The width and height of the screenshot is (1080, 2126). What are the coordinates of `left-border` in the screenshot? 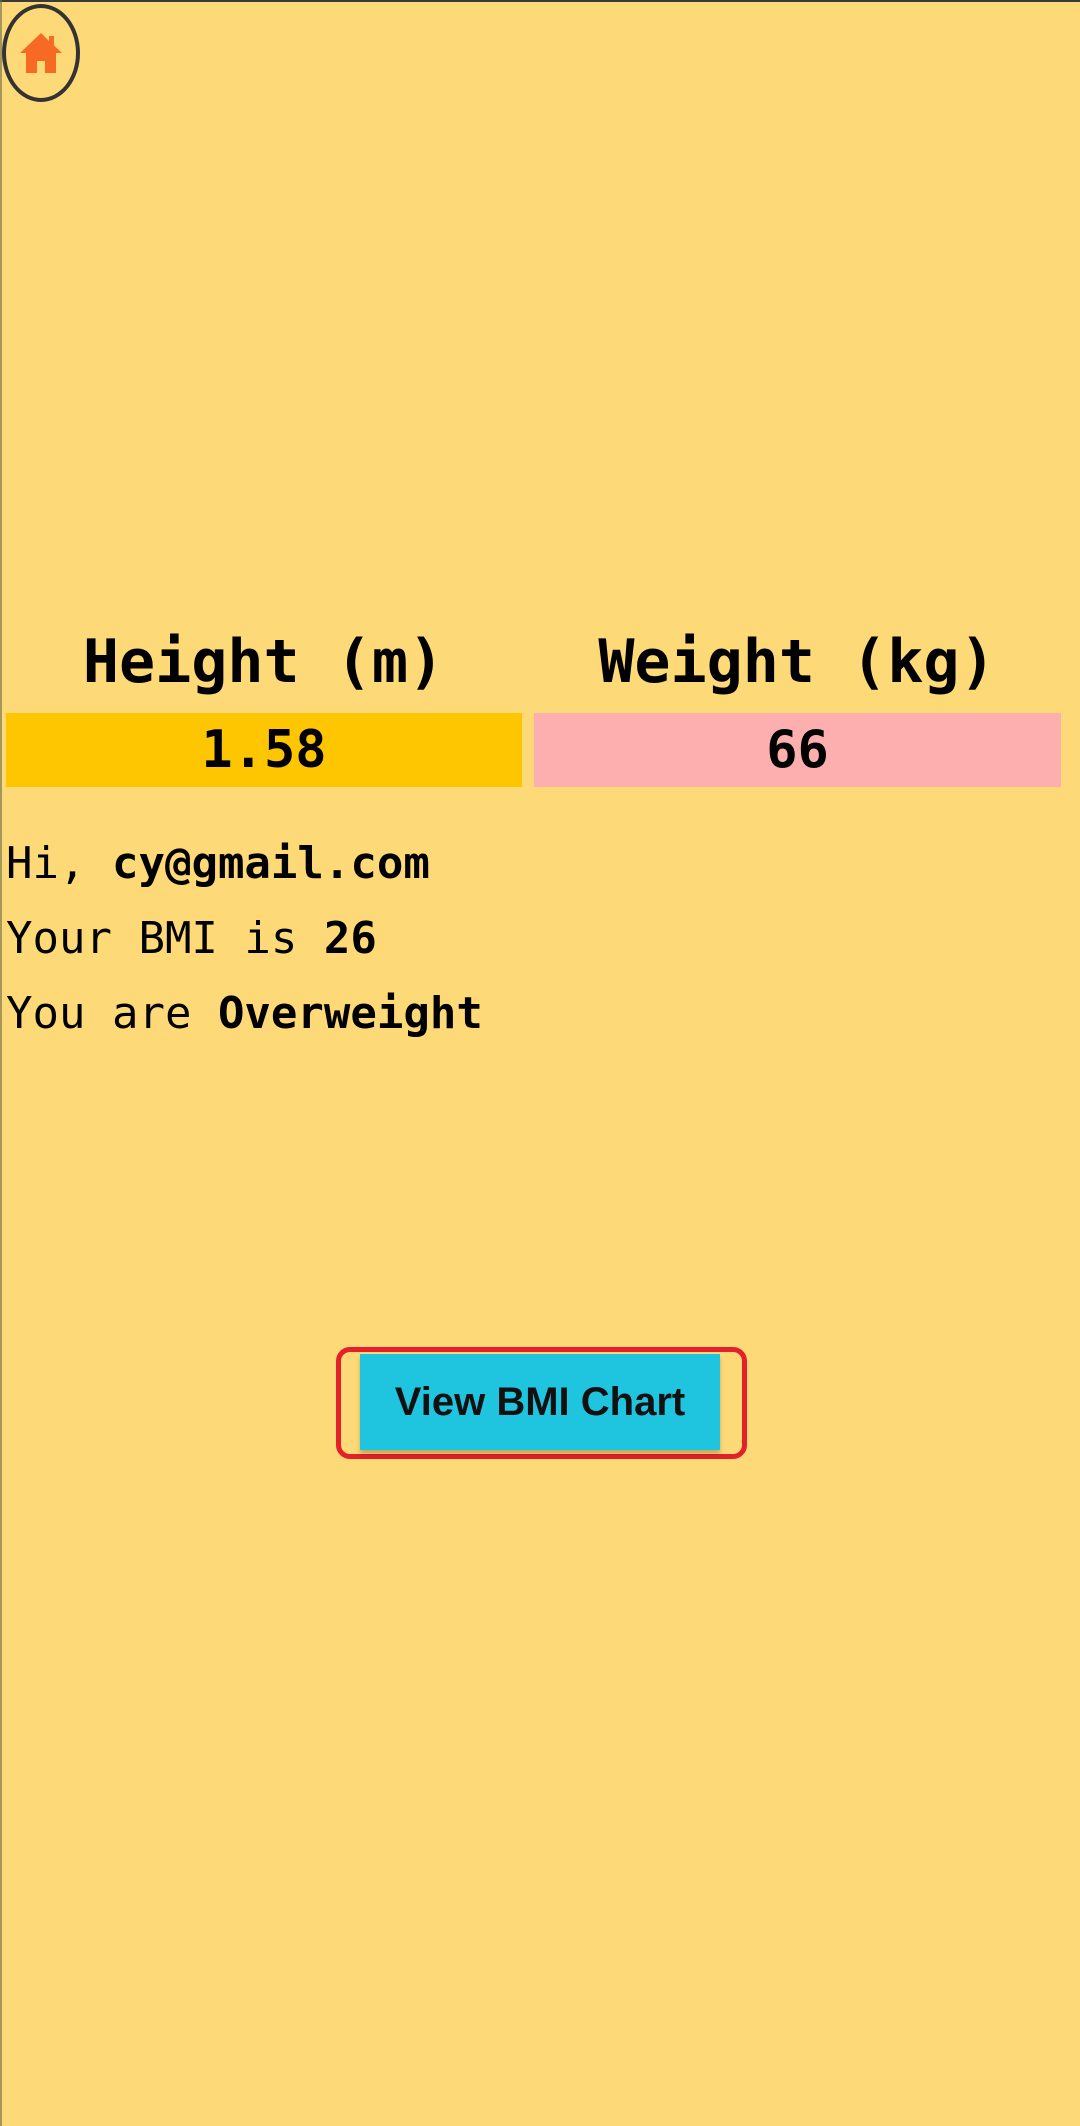 It's located at (1, 1063).